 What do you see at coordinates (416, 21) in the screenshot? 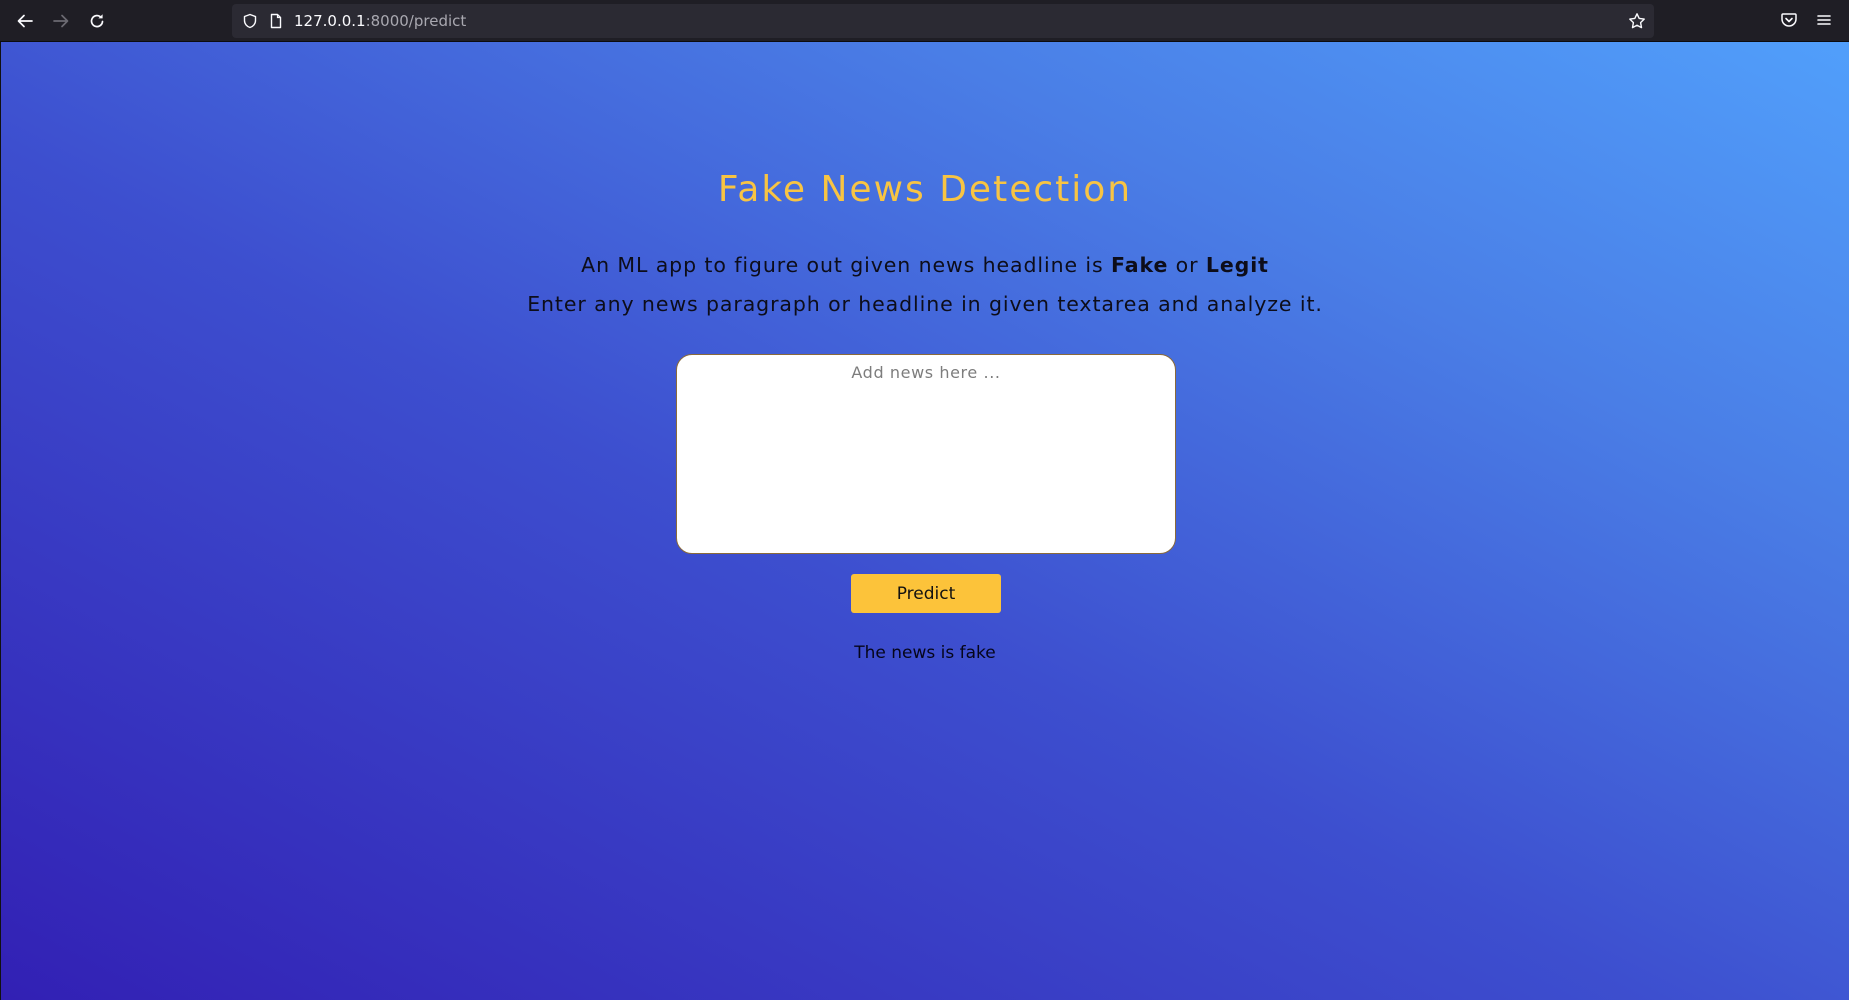
I see `url-path: :8000/predict` at bounding box center [416, 21].